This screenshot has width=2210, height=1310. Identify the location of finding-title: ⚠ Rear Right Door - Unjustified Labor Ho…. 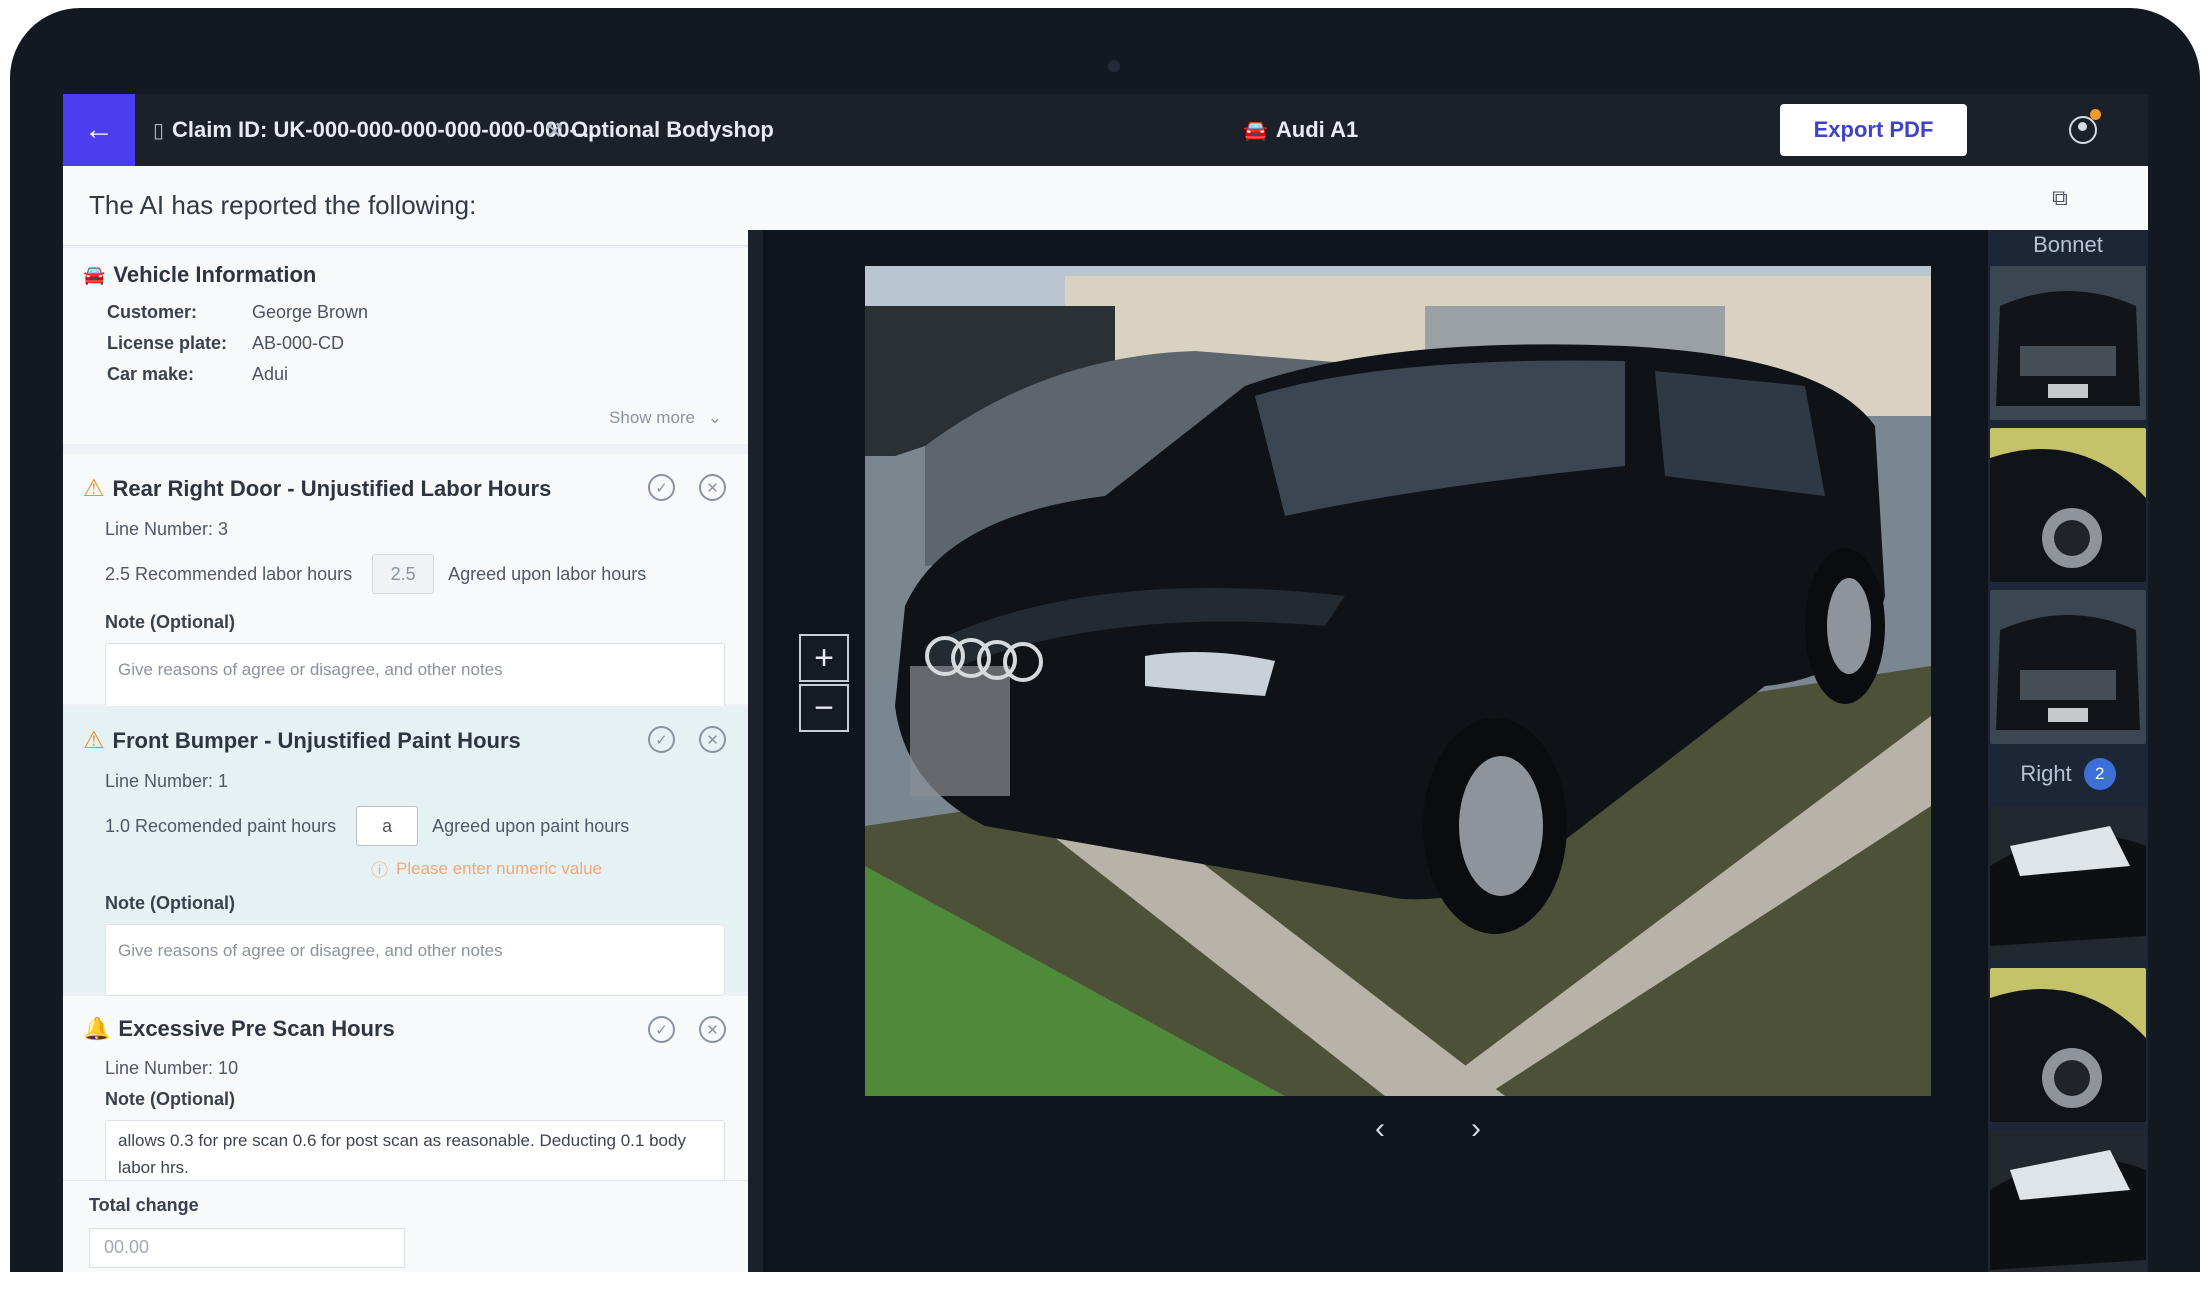
(405, 488).